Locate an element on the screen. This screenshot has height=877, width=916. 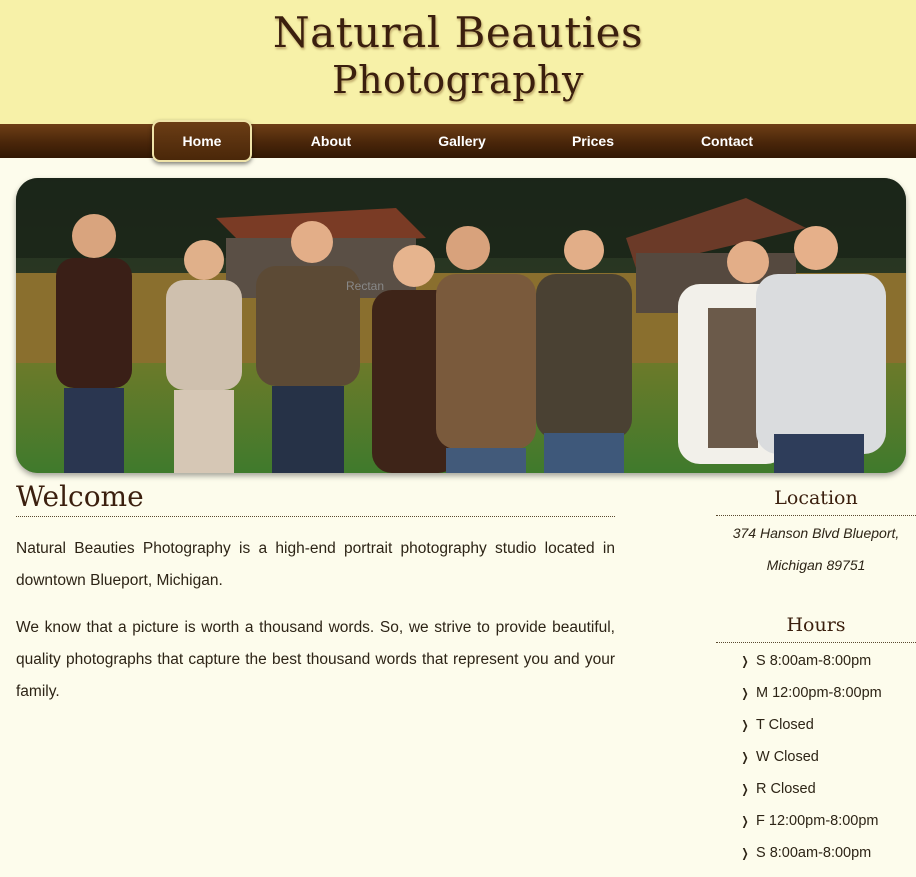
hours-text: W Closed is located at coordinates (787, 757).